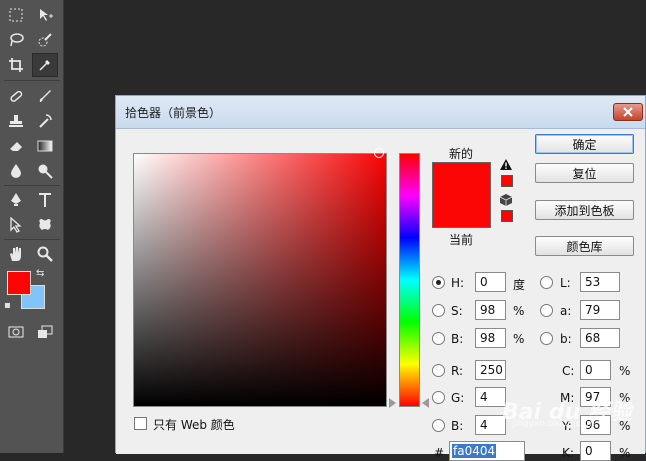 The width and height of the screenshot is (646, 461). I want to click on lasso-tool-icon, so click(16, 40).